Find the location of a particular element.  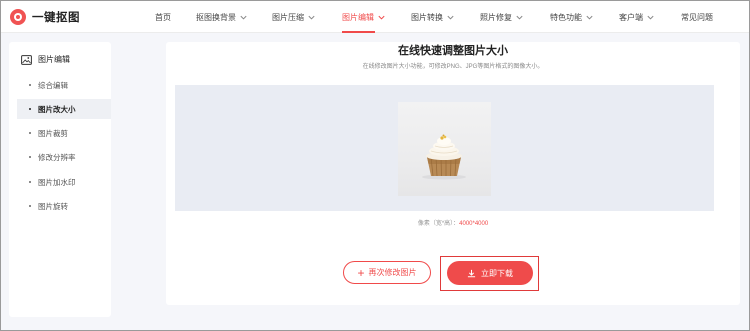

nav-item-compress: 图片压缩 is located at coordinates (294, 17).